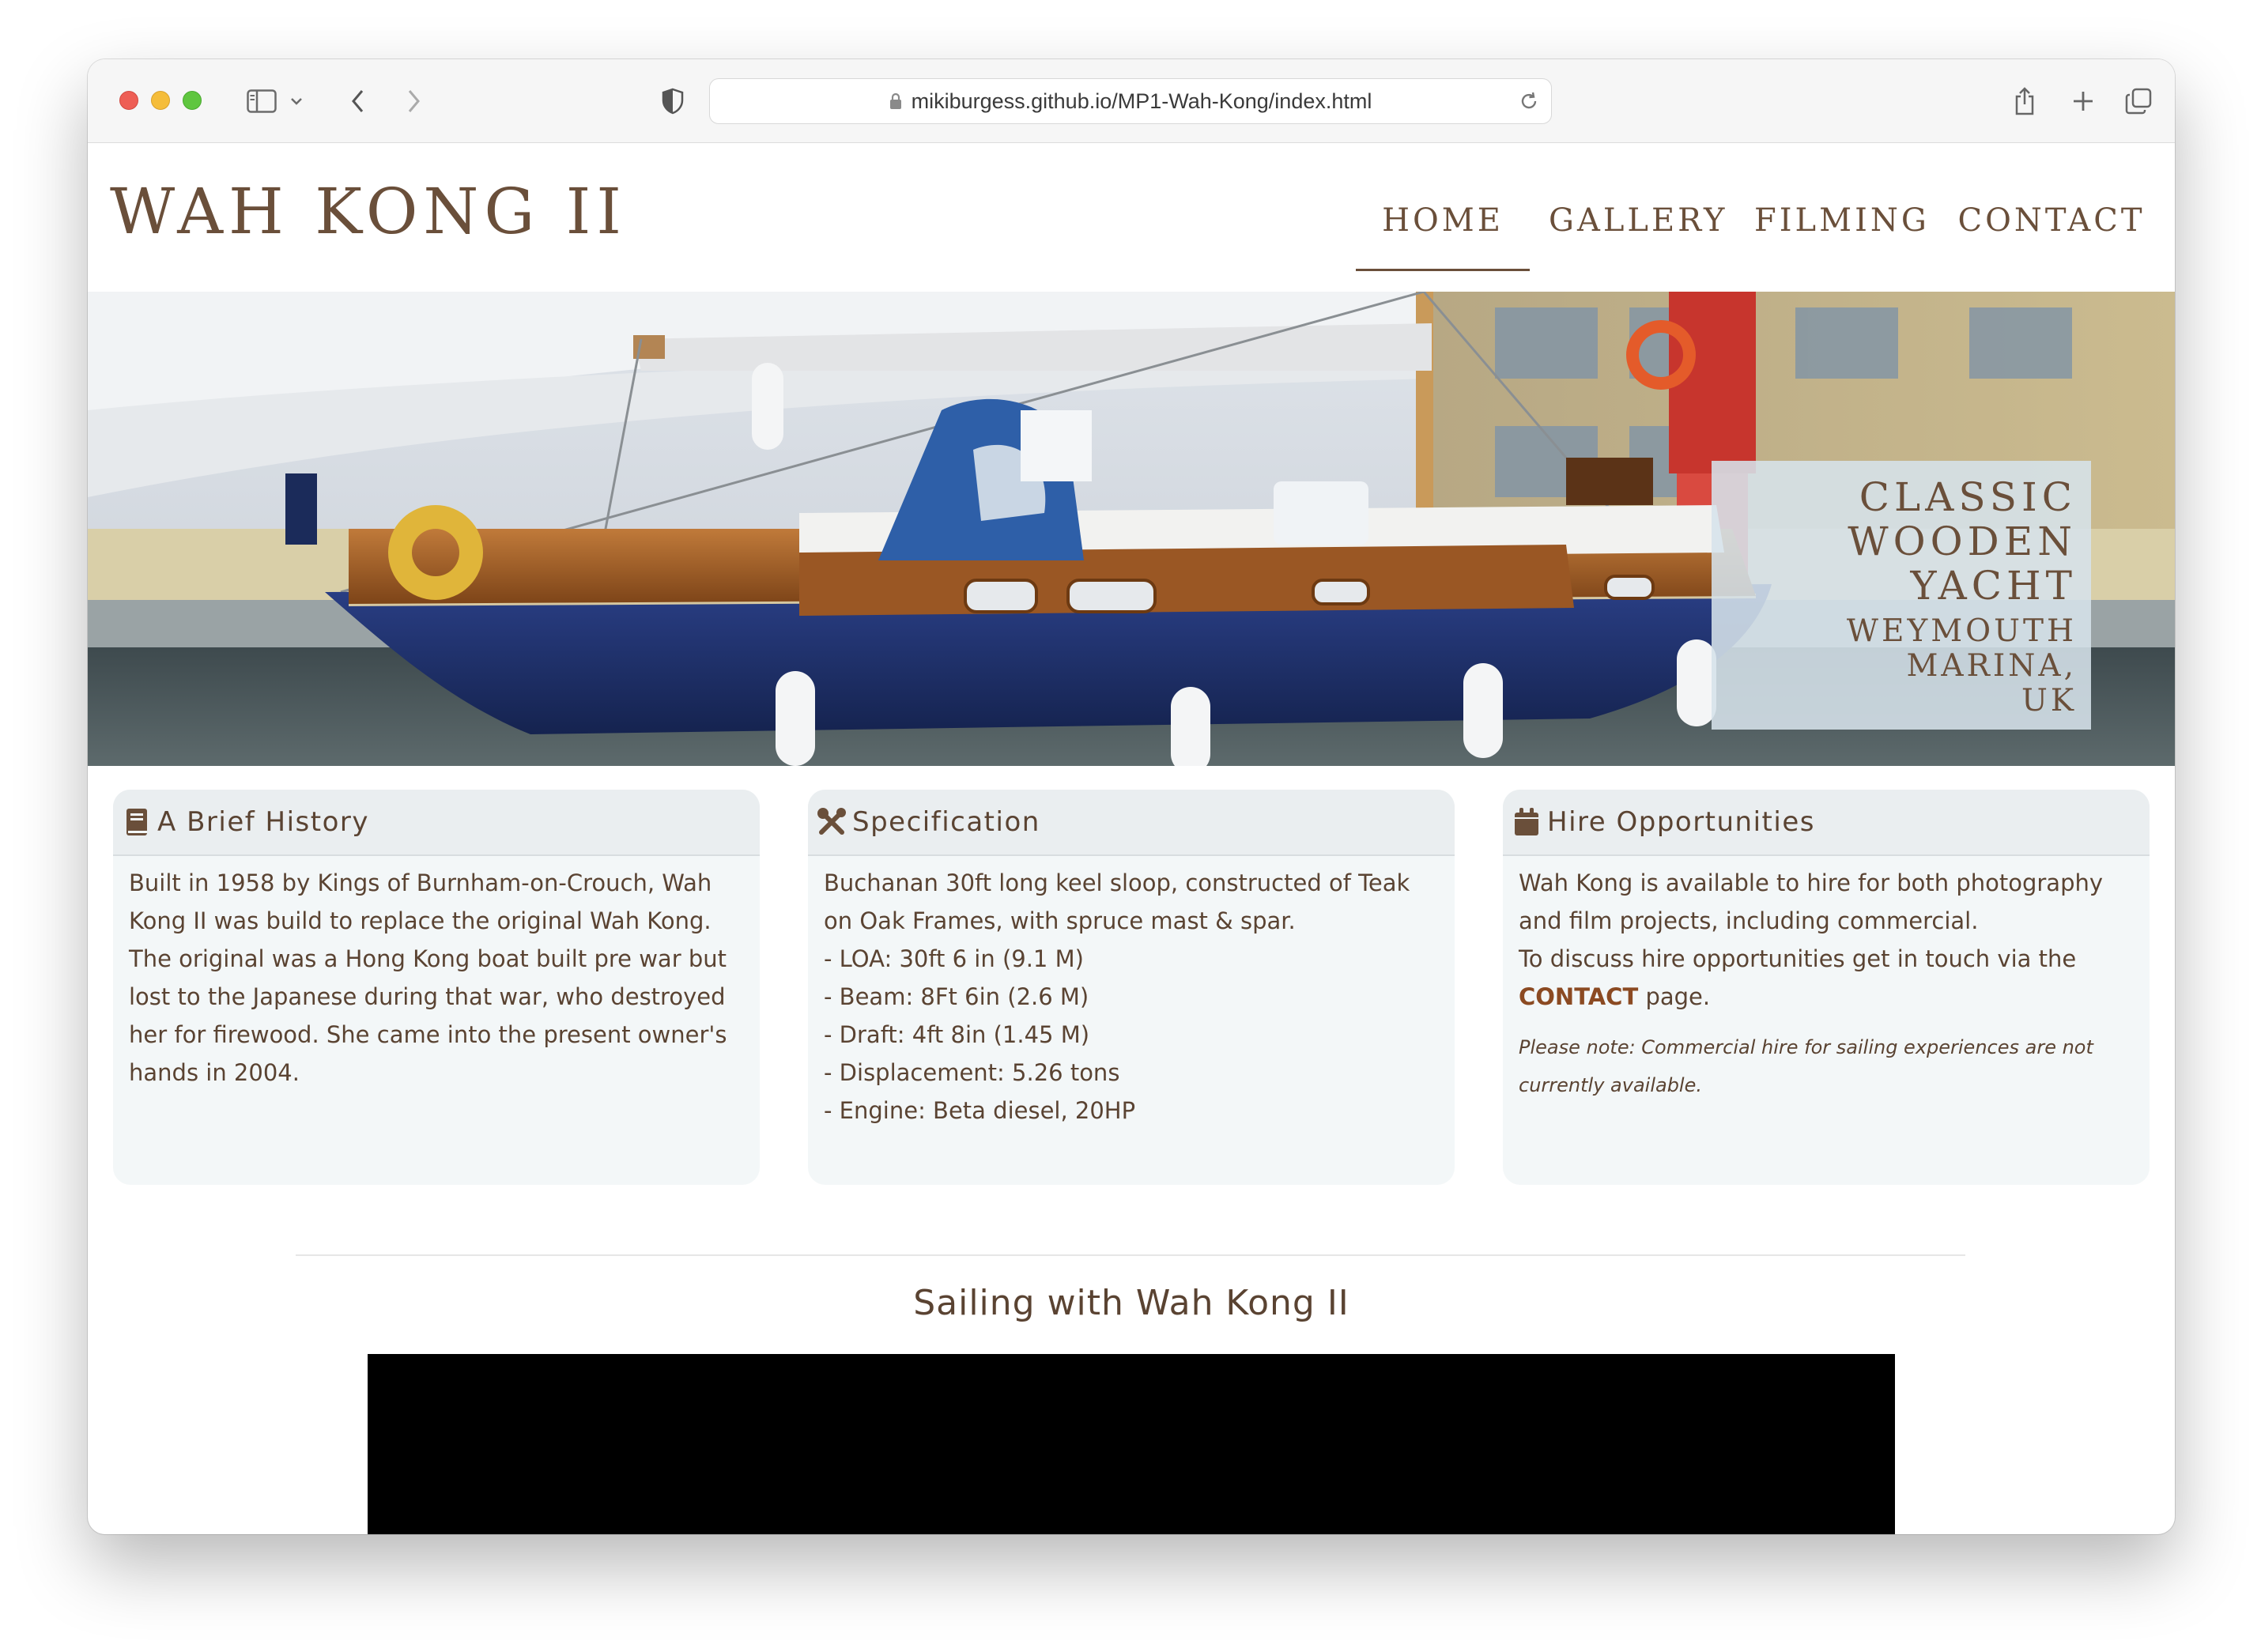 This screenshot has width=2261, height=1652. Describe the element at coordinates (1961, 648) in the screenshot. I see `hero-subtitle-line-1: WEYMOUTH MARINA,` at that location.